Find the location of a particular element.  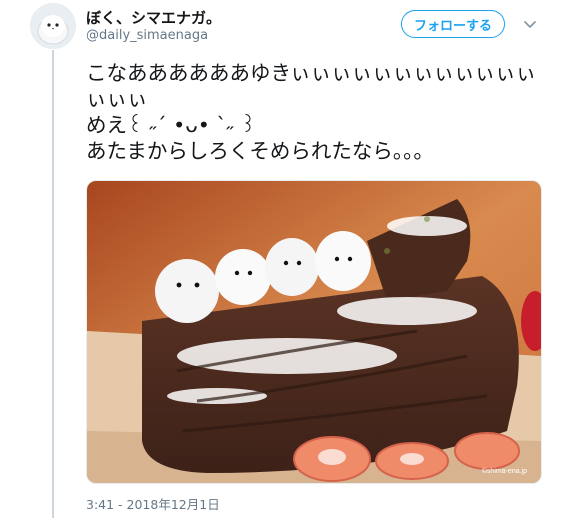

chevron-down-icon is located at coordinates (530, 24).